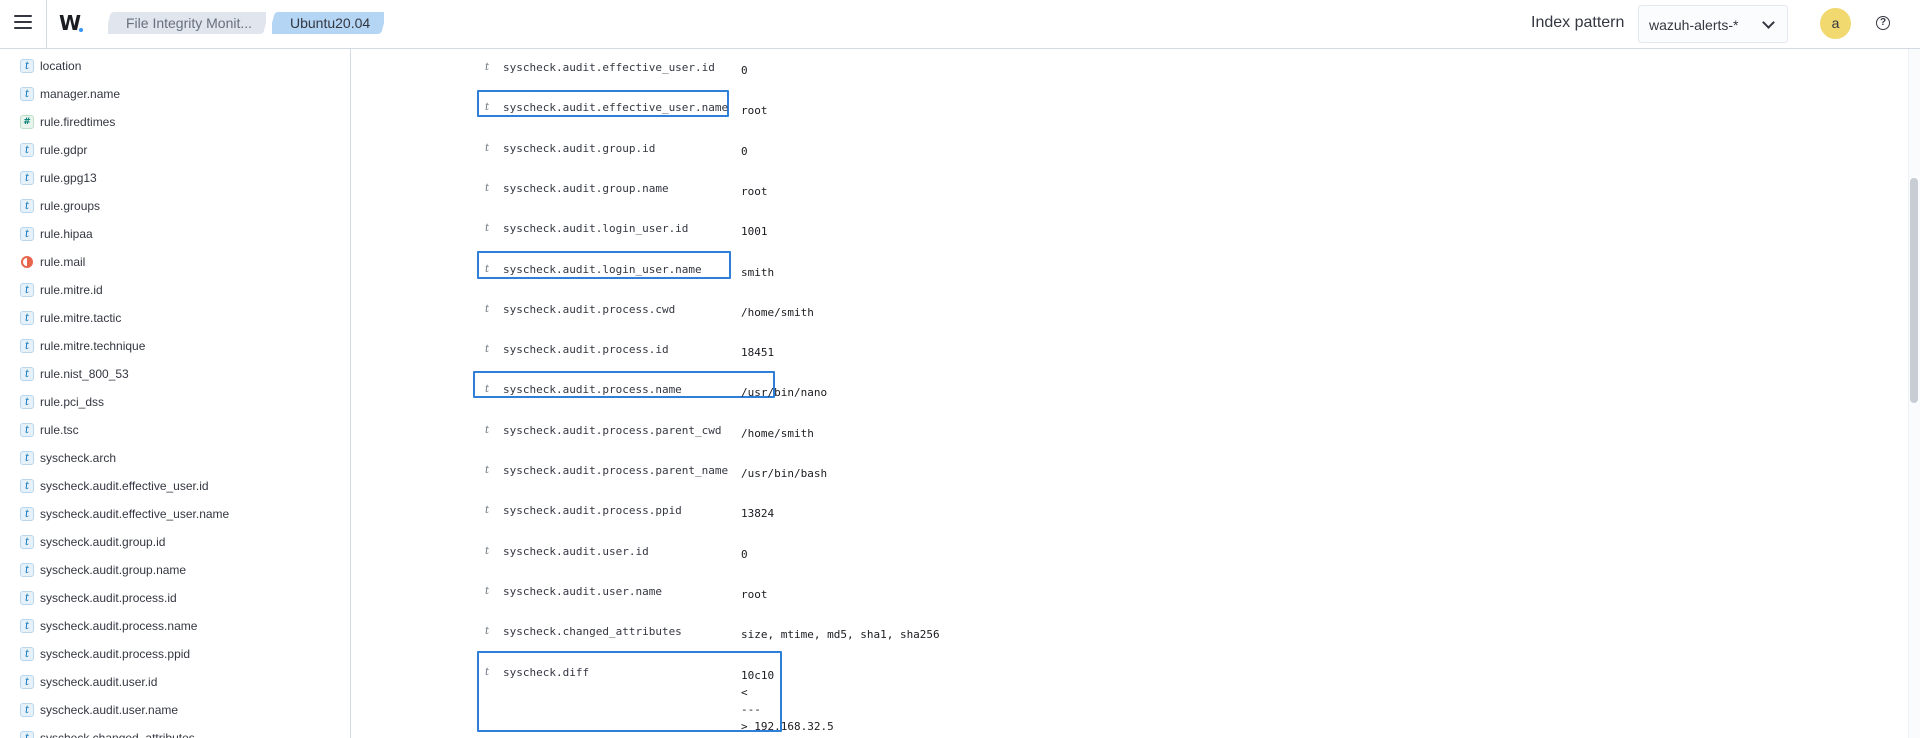 This screenshot has width=1920, height=738. I want to click on sidebar-field-item: rule.mail, so click(52, 262).